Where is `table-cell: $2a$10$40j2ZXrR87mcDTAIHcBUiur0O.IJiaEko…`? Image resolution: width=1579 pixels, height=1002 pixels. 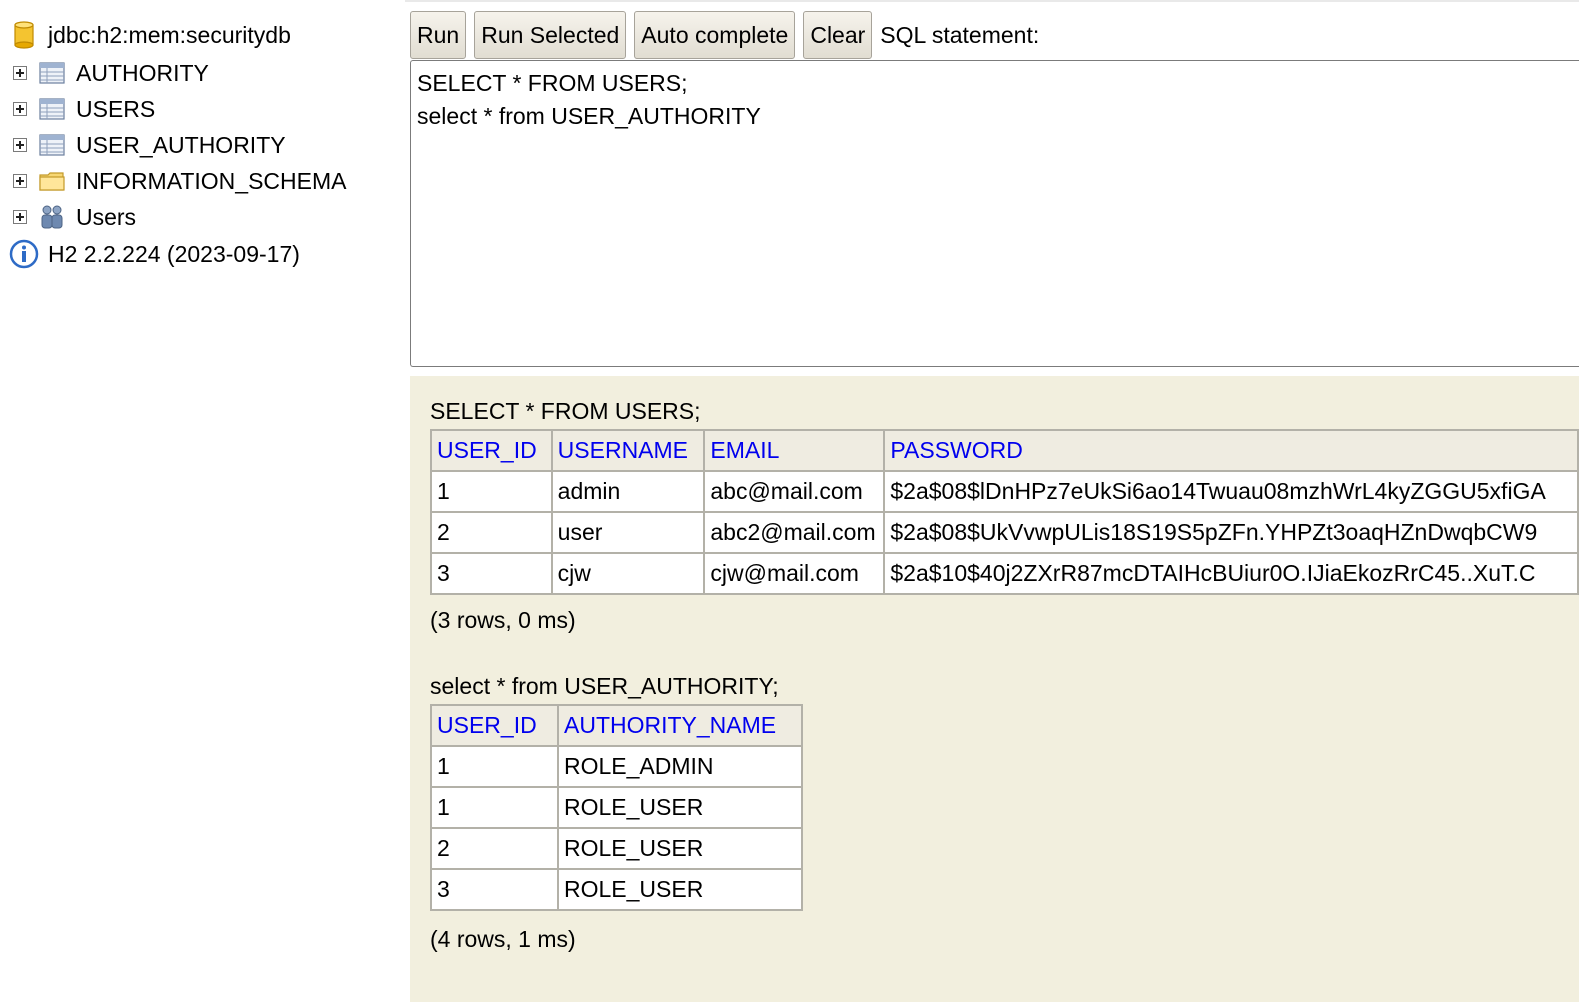
table-cell: $2a$10$40j2ZXrR87mcDTAIHcBUiur0O.IJiaEko… is located at coordinates (1231, 573).